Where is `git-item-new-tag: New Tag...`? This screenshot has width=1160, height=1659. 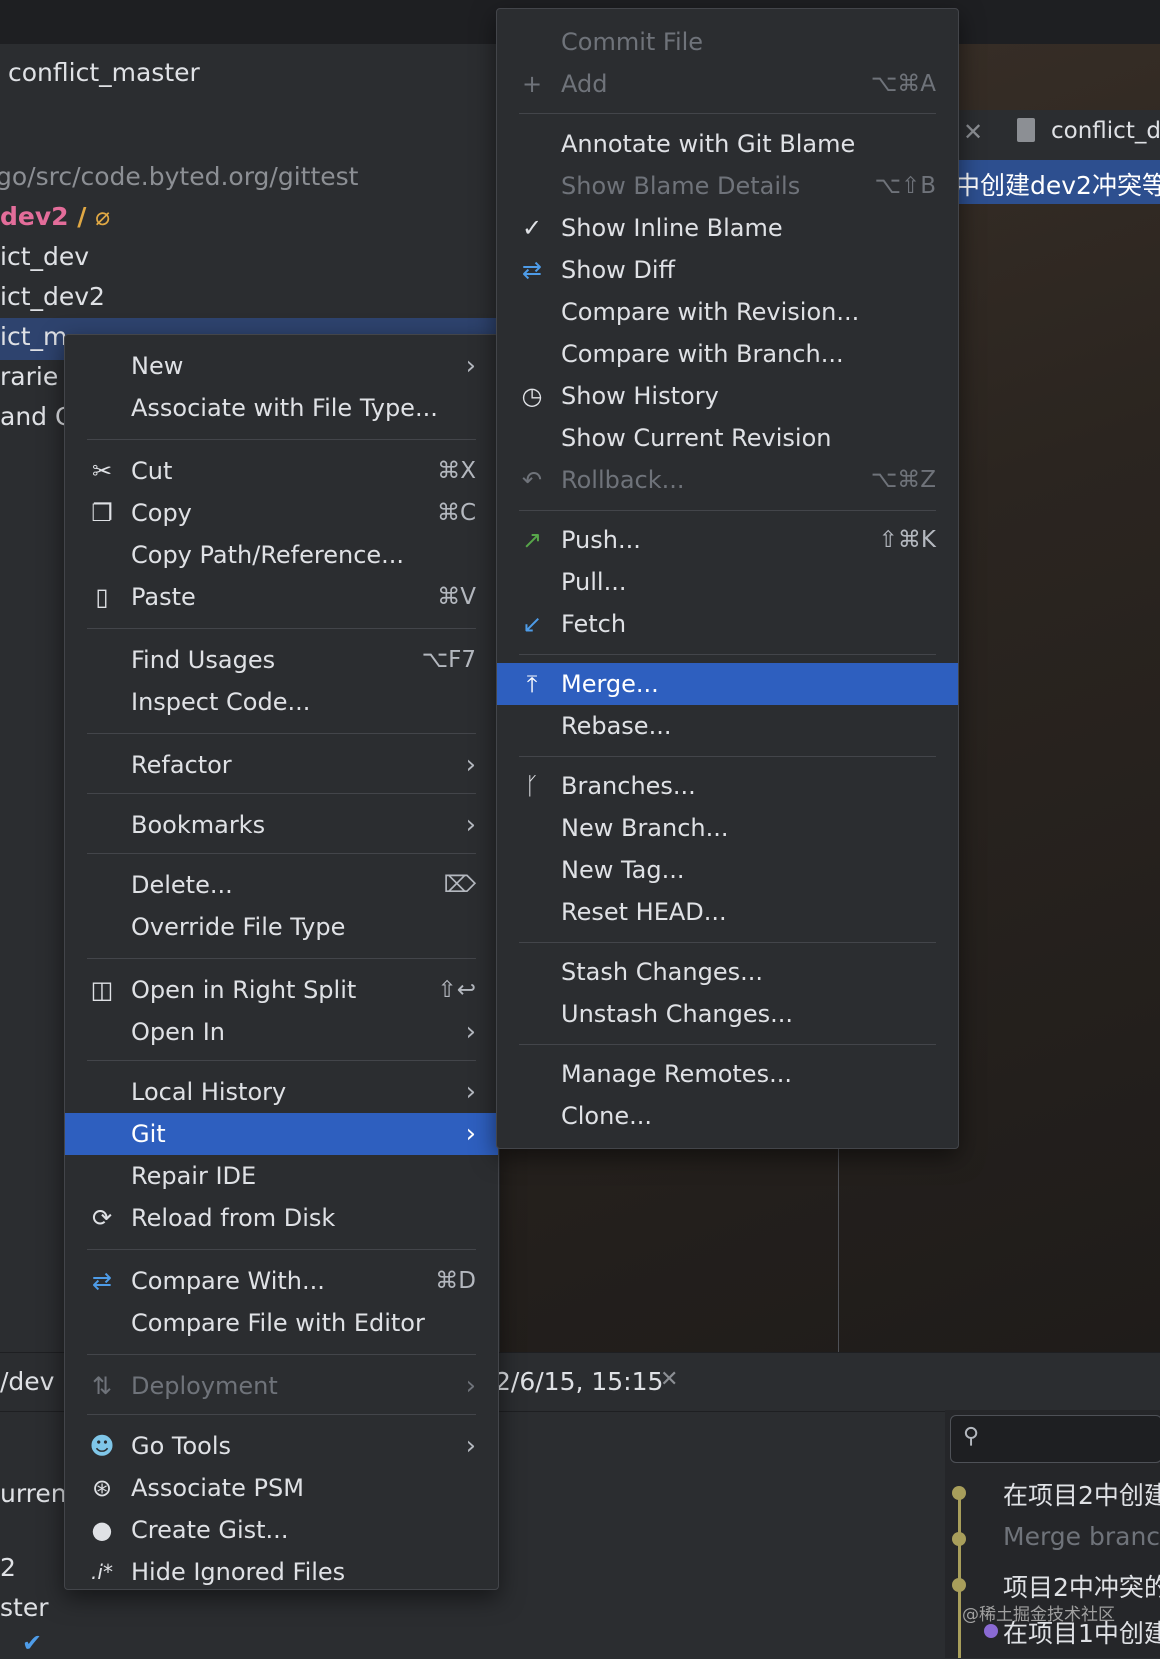
git-item-new-tag: New Tag... is located at coordinates (727, 870).